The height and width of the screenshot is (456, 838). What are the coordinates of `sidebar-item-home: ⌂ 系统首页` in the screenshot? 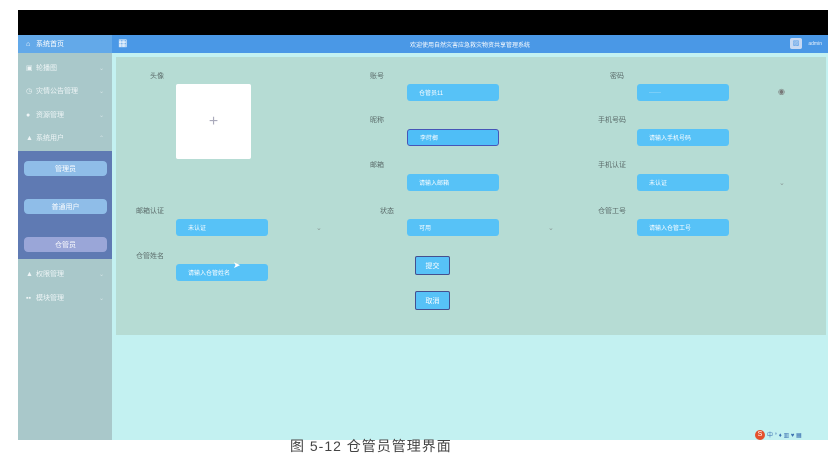 It's located at (65, 44).